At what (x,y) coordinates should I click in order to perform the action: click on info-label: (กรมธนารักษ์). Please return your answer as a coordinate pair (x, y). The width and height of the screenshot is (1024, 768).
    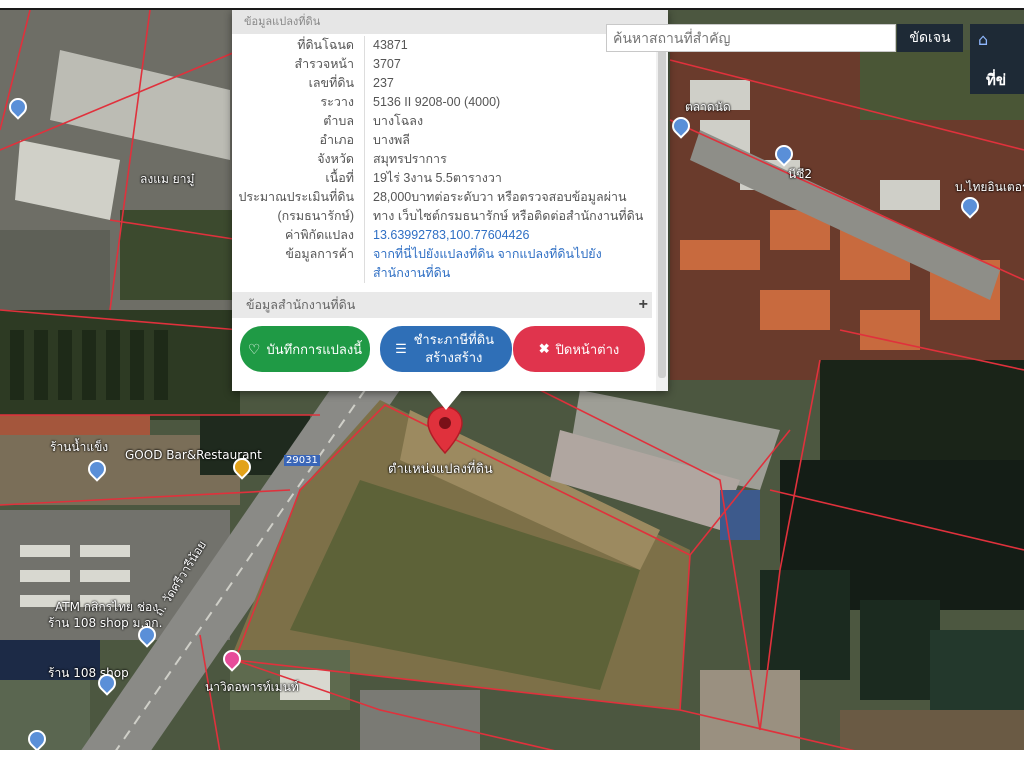
    Looking at the image, I should click on (315, 216).